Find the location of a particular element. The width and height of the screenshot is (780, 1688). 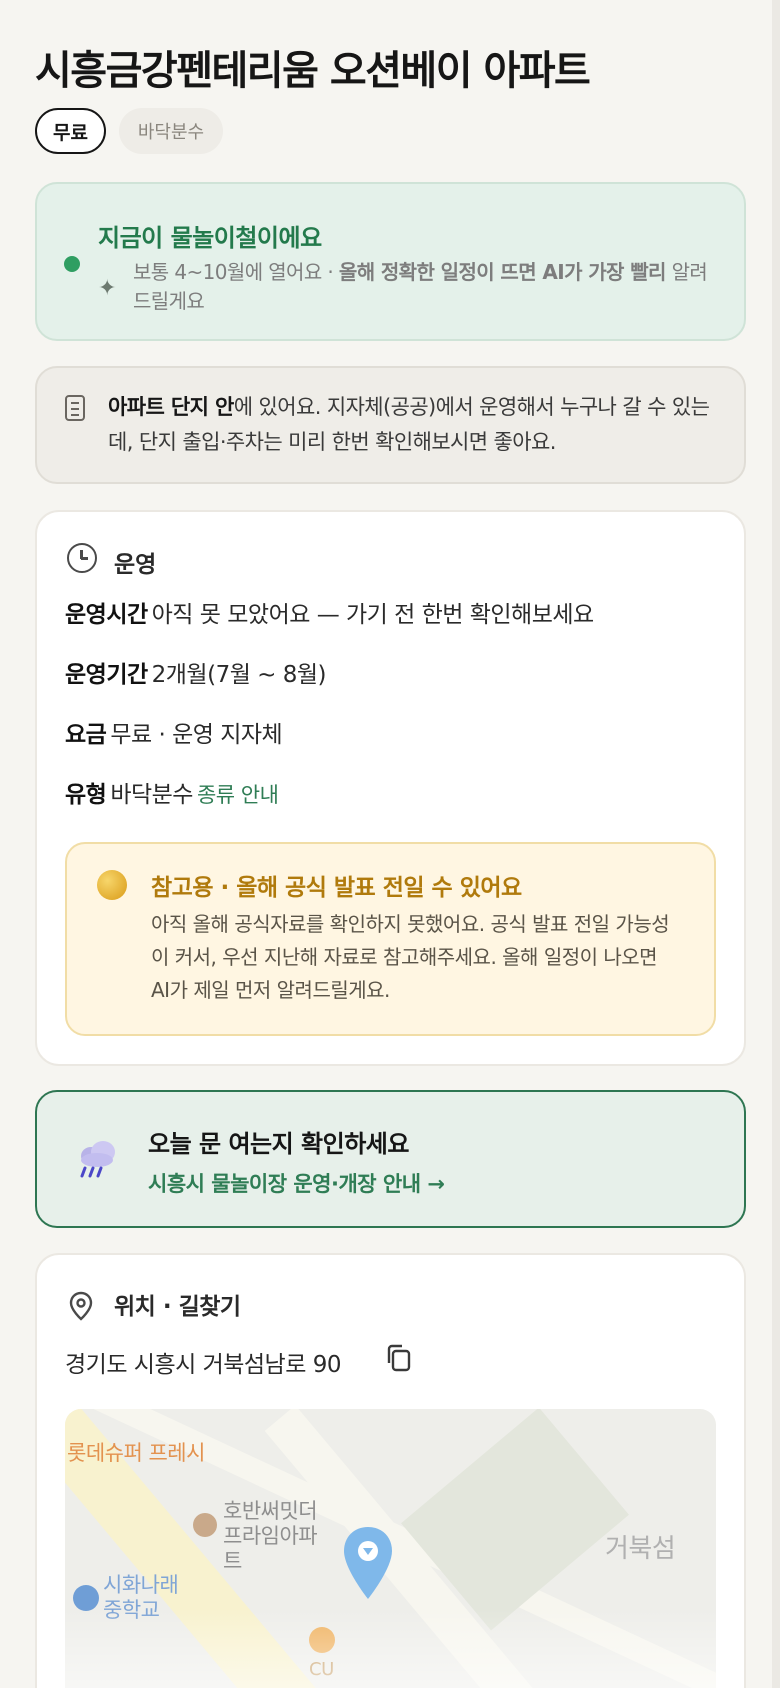

location-heading: 위치 · 길찾기 is located at coordinates (177, 1307).